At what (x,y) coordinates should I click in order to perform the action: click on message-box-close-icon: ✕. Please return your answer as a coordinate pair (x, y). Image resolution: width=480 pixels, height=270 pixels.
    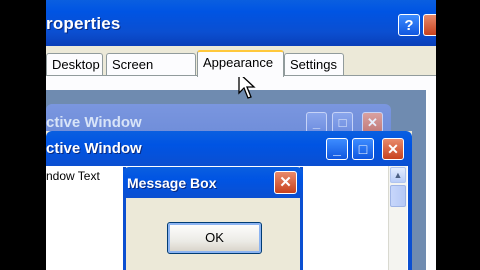
    Looking at the image, I should click on (285, 182).